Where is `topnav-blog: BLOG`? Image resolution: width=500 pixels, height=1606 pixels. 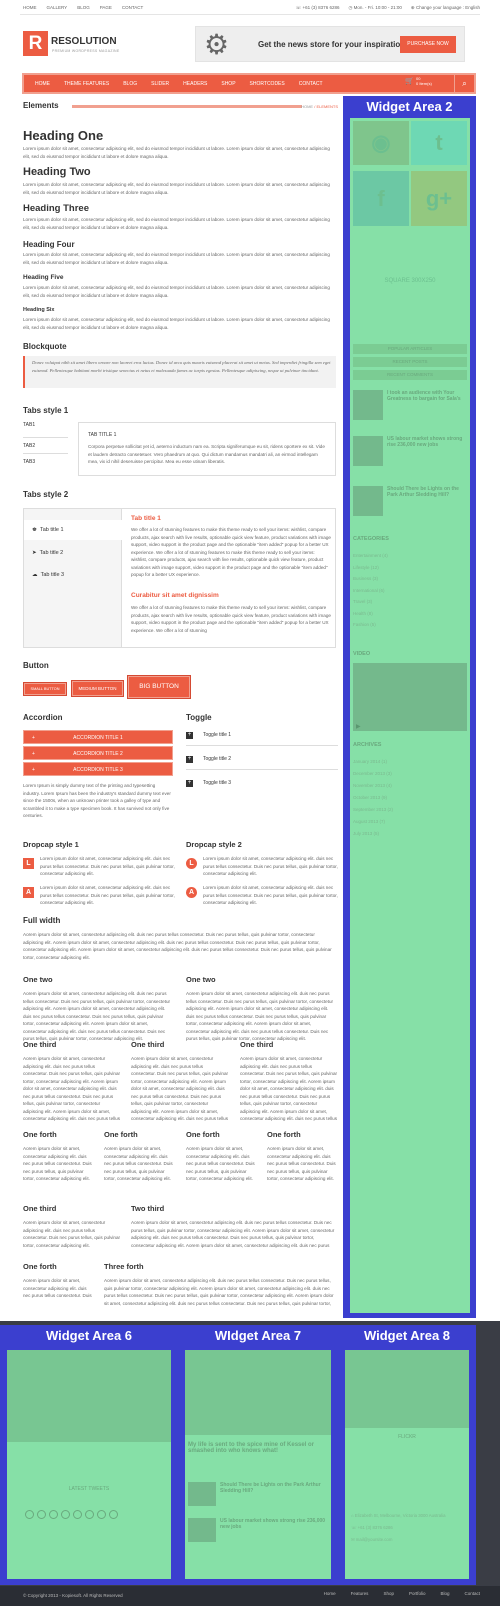 topnav-blog: BLOG is located at coordinates (83, 7).